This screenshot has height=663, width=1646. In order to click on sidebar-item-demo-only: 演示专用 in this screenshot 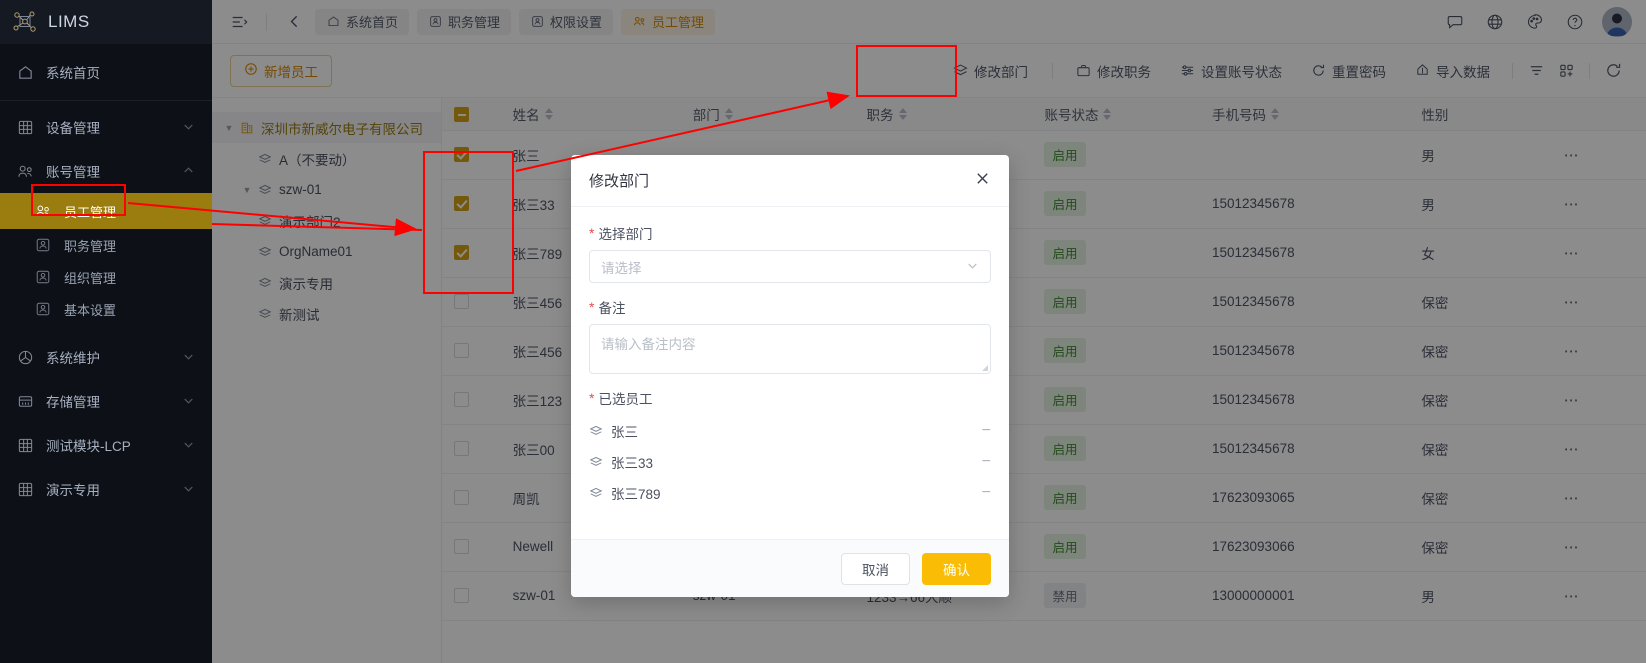, I will do `click(106, 489)`.